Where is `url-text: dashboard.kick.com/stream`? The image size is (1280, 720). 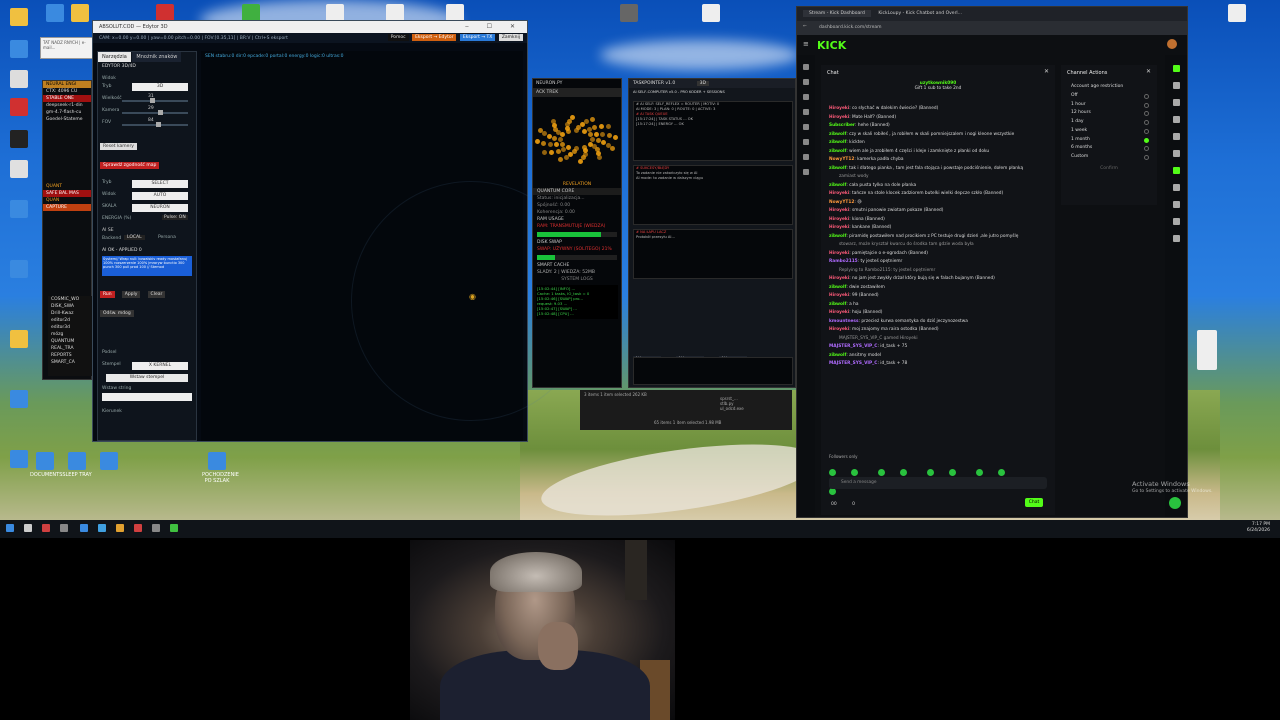 url-text: dashboard.kick.com/stream is located at coordinates (850, 27).